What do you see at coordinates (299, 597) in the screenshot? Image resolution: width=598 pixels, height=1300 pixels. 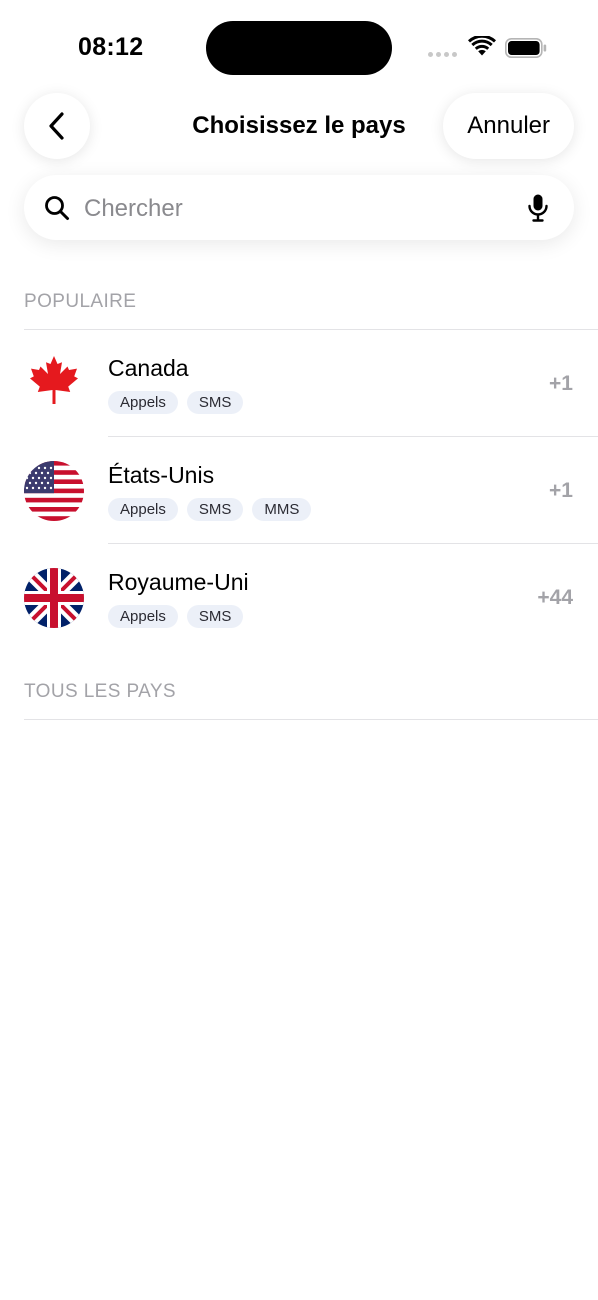 I see `country-row-uk: Royaume-Uni Appels SMS +44` at bounding box center [299, 597].